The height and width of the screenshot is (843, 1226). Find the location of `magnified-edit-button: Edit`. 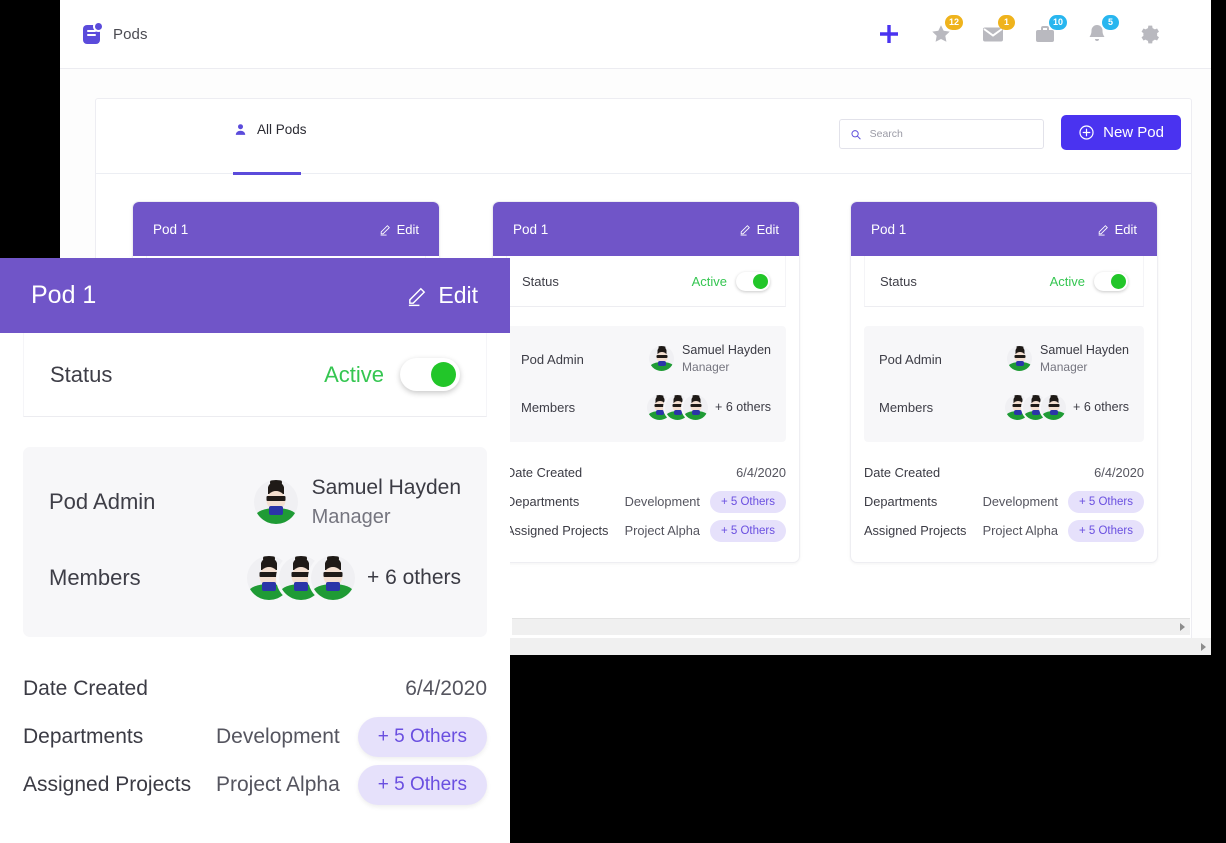

magnified-edit-button: Edit is located at coordinates (442, 295).